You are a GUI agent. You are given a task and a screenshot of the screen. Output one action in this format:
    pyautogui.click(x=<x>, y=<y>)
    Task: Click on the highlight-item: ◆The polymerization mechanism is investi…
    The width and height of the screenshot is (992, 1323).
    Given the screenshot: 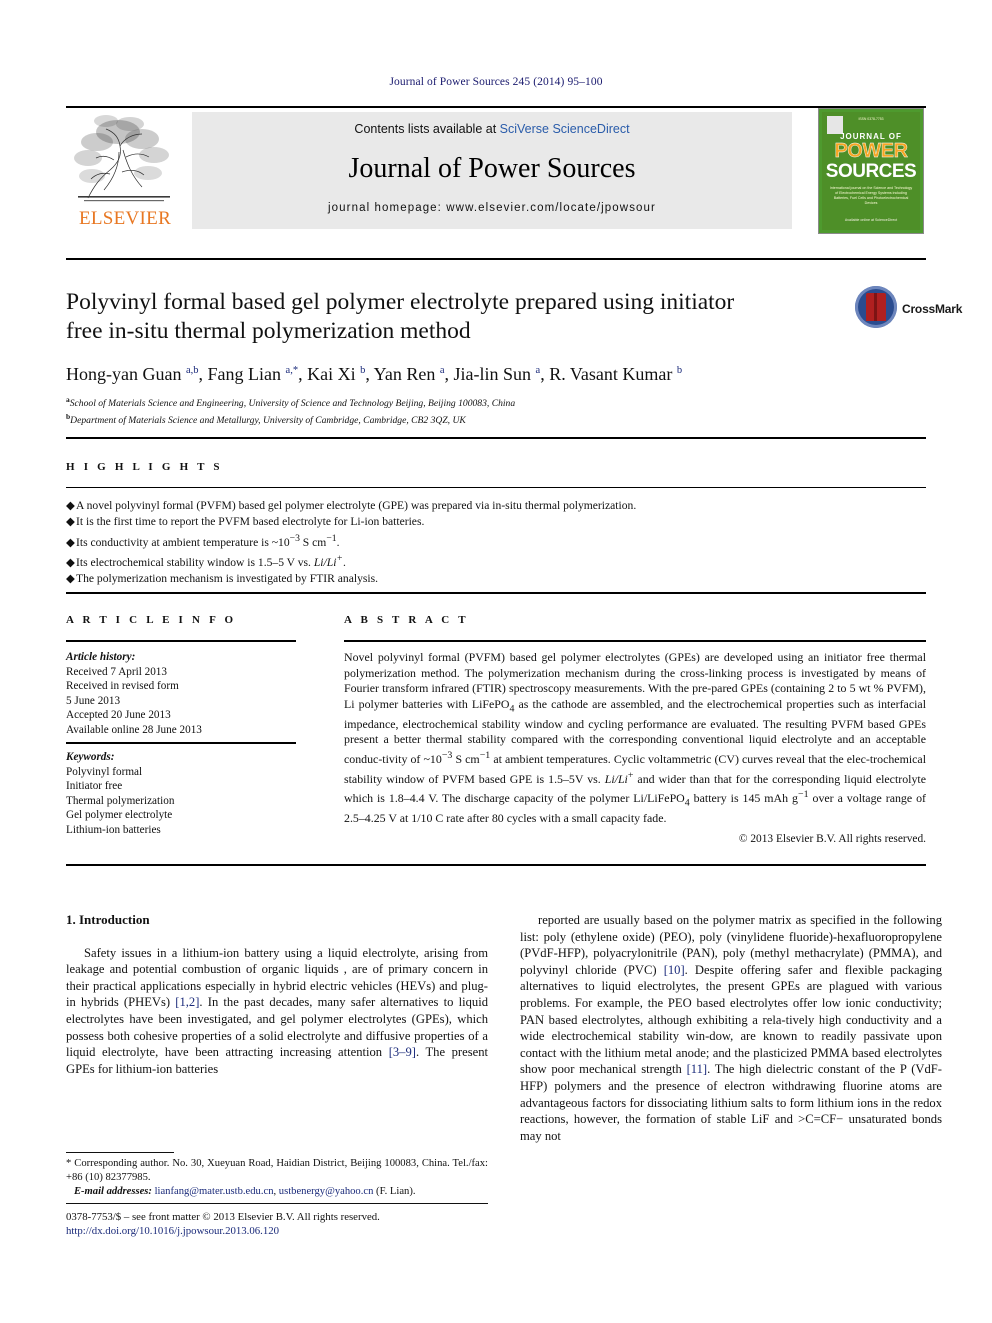 What is the action you would take?
    pyautogui.click(x=496, y=579)
    